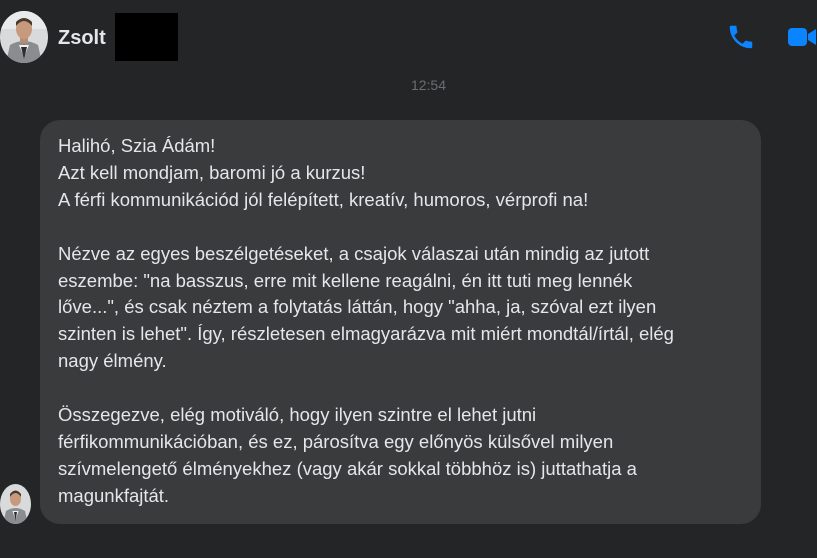 The width and height of the screenshot is (817, 558). What do you see at coordinates (82, 38) in the screenshot?
I see `contact-name: Zsolt` at bounding box center [82, 38].